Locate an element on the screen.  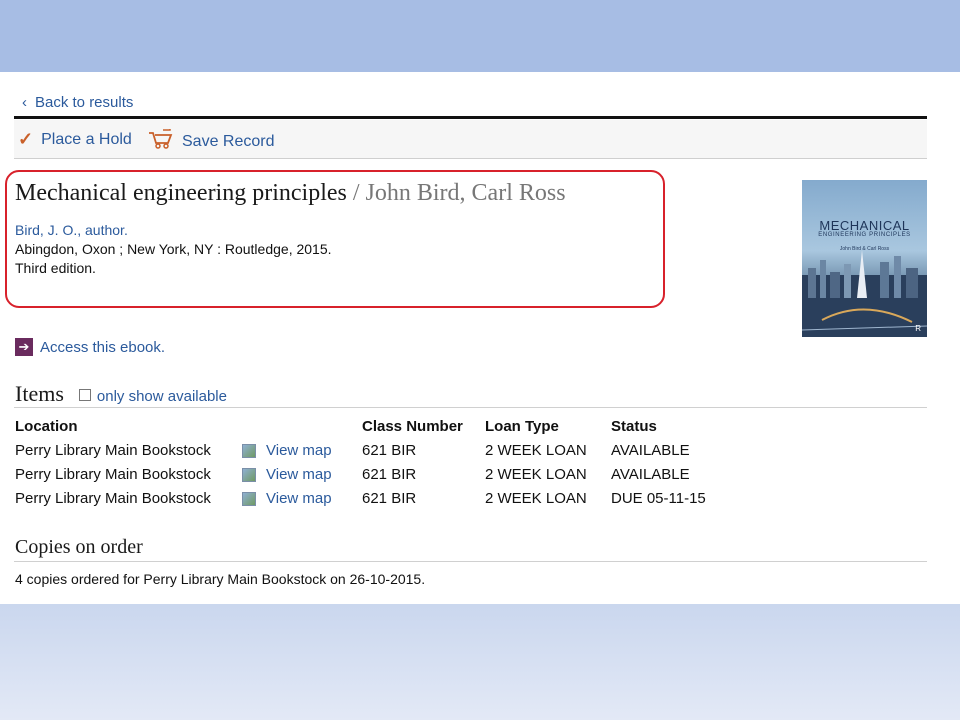
place-hold-button: ✓ Place a Hold is located at coordinates (75, 139).